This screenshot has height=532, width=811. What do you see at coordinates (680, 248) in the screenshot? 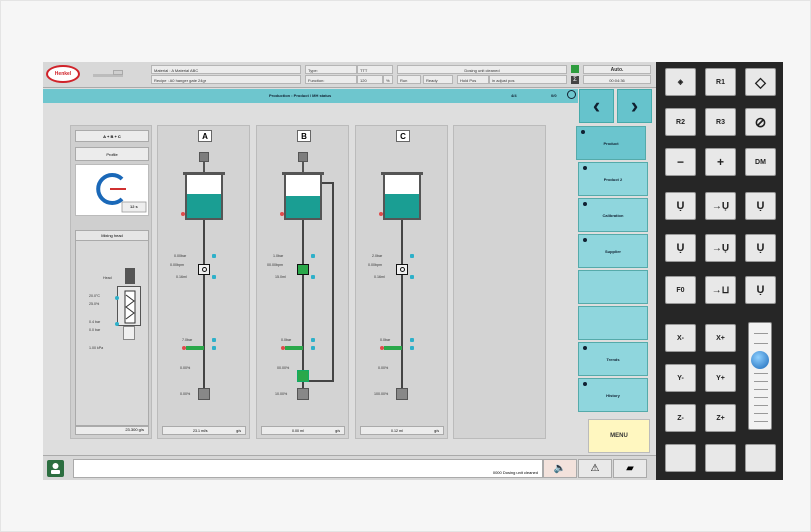
I see `dose-key: Ụ` at bounding box center [680, 248].